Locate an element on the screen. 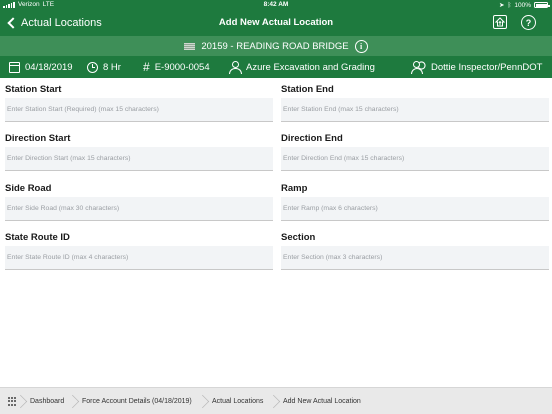 The width and height of the screenshot is (552, 414). date-value: 04/18/2019 is located at coordinates (49, 67).